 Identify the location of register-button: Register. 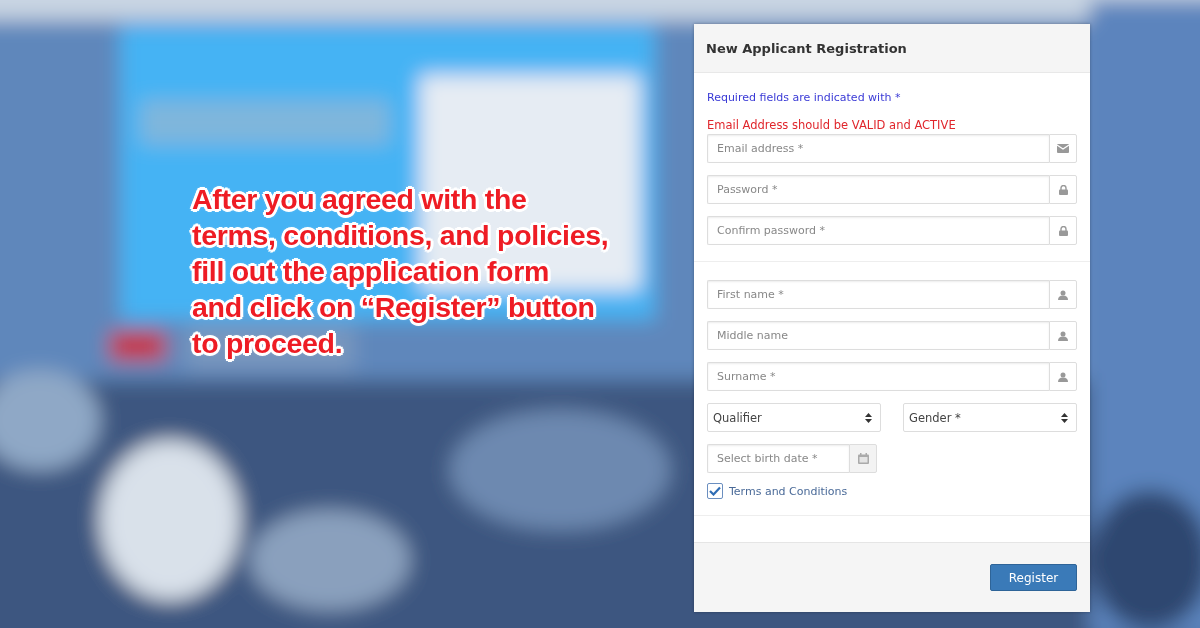
(1033, 577).